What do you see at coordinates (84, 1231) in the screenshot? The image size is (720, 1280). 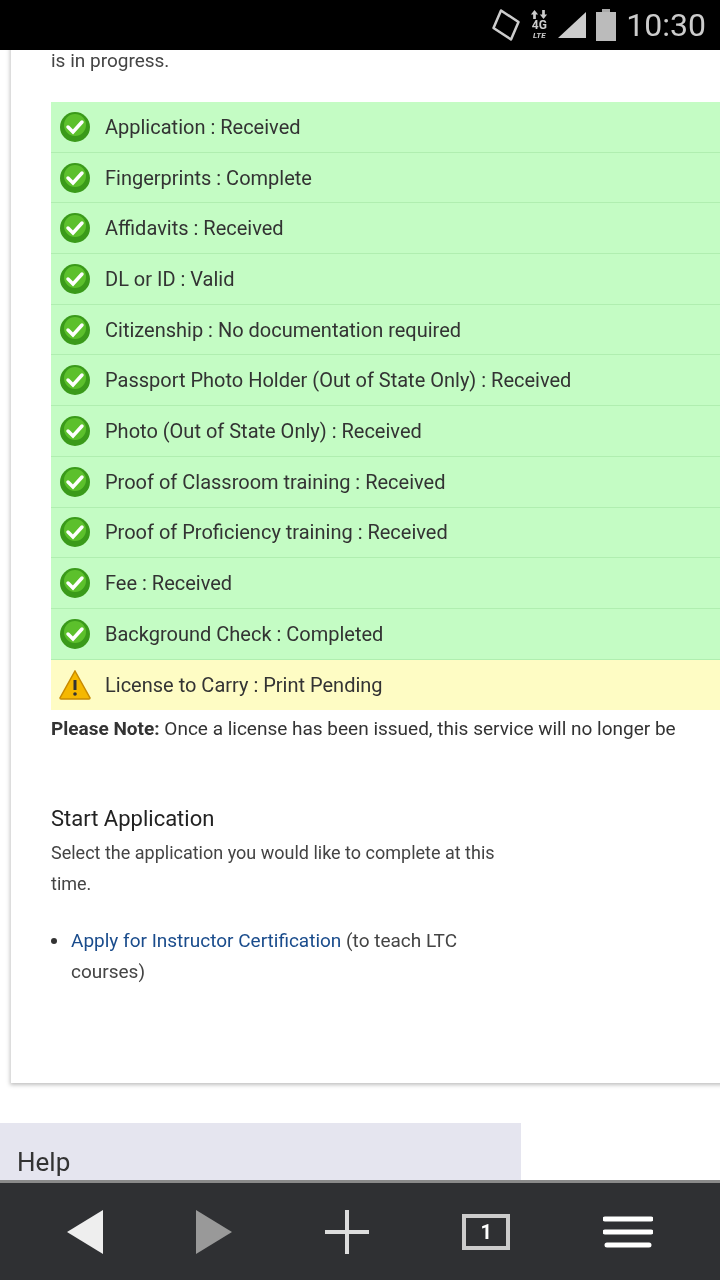 I see `back-icon` at bounding box center [84, 1231].